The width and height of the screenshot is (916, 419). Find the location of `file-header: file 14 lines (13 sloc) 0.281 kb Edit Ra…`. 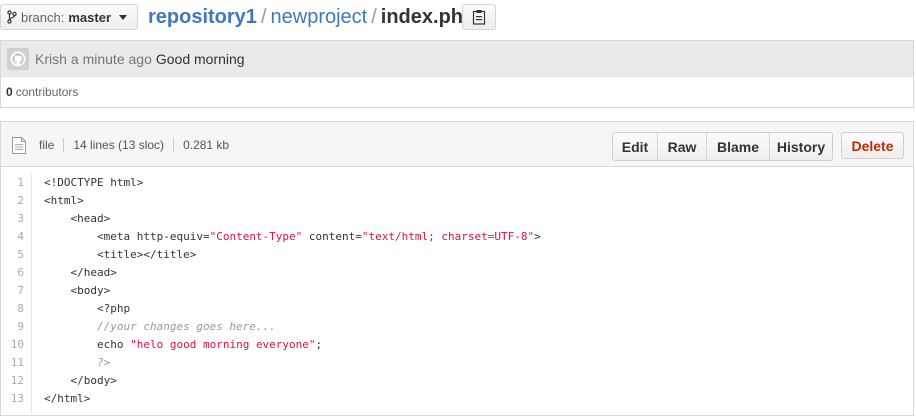

file-header: file 14 lines (13 sloc) 0.281 kb Edit Ra… is located at coordinates (457, 144).